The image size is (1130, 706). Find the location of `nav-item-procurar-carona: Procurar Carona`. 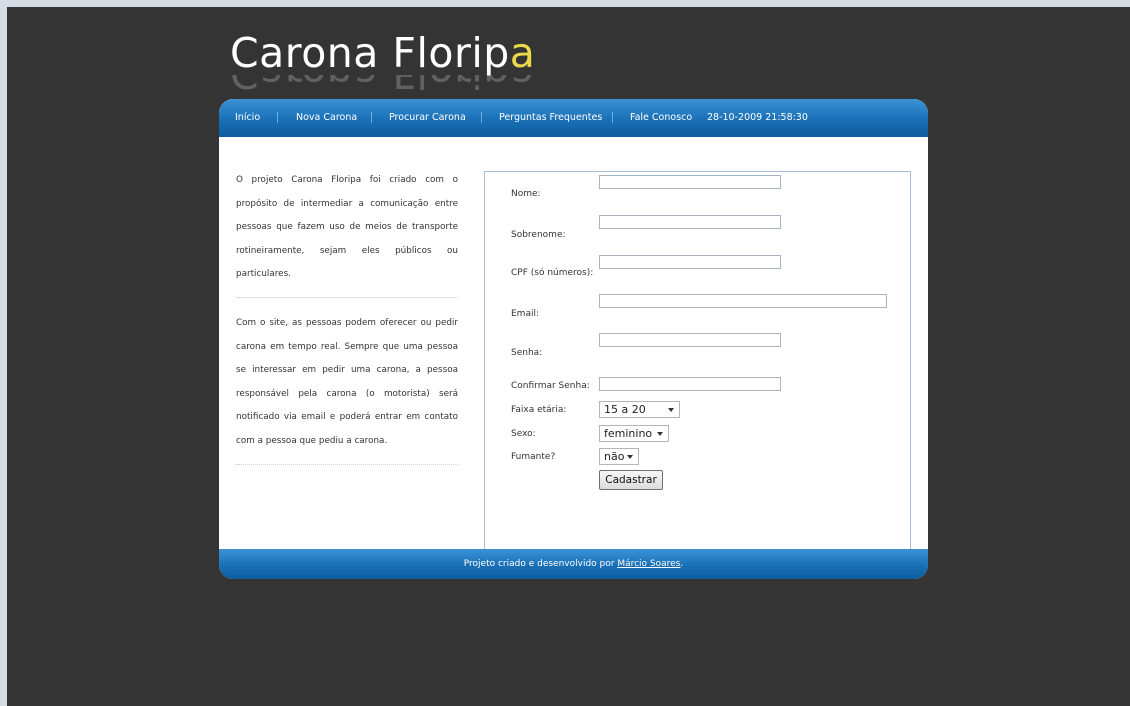

nav-item-procurar-carona: Procurar Carona is located at coordinates (427, 117).